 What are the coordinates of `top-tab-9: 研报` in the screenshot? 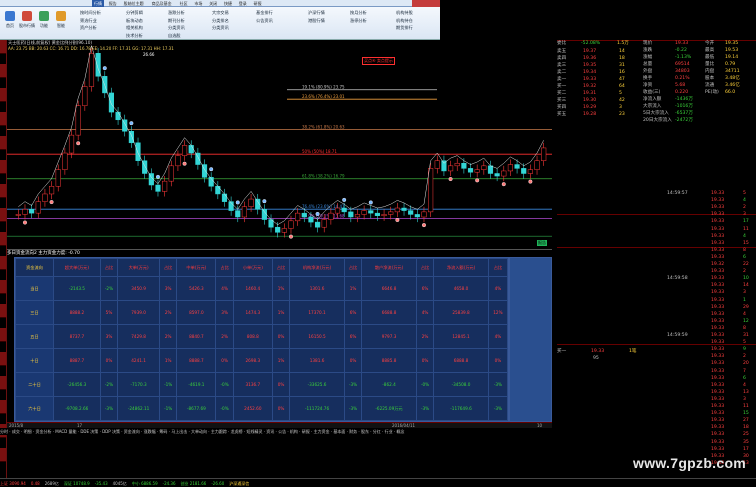 It's located at (258, 3).